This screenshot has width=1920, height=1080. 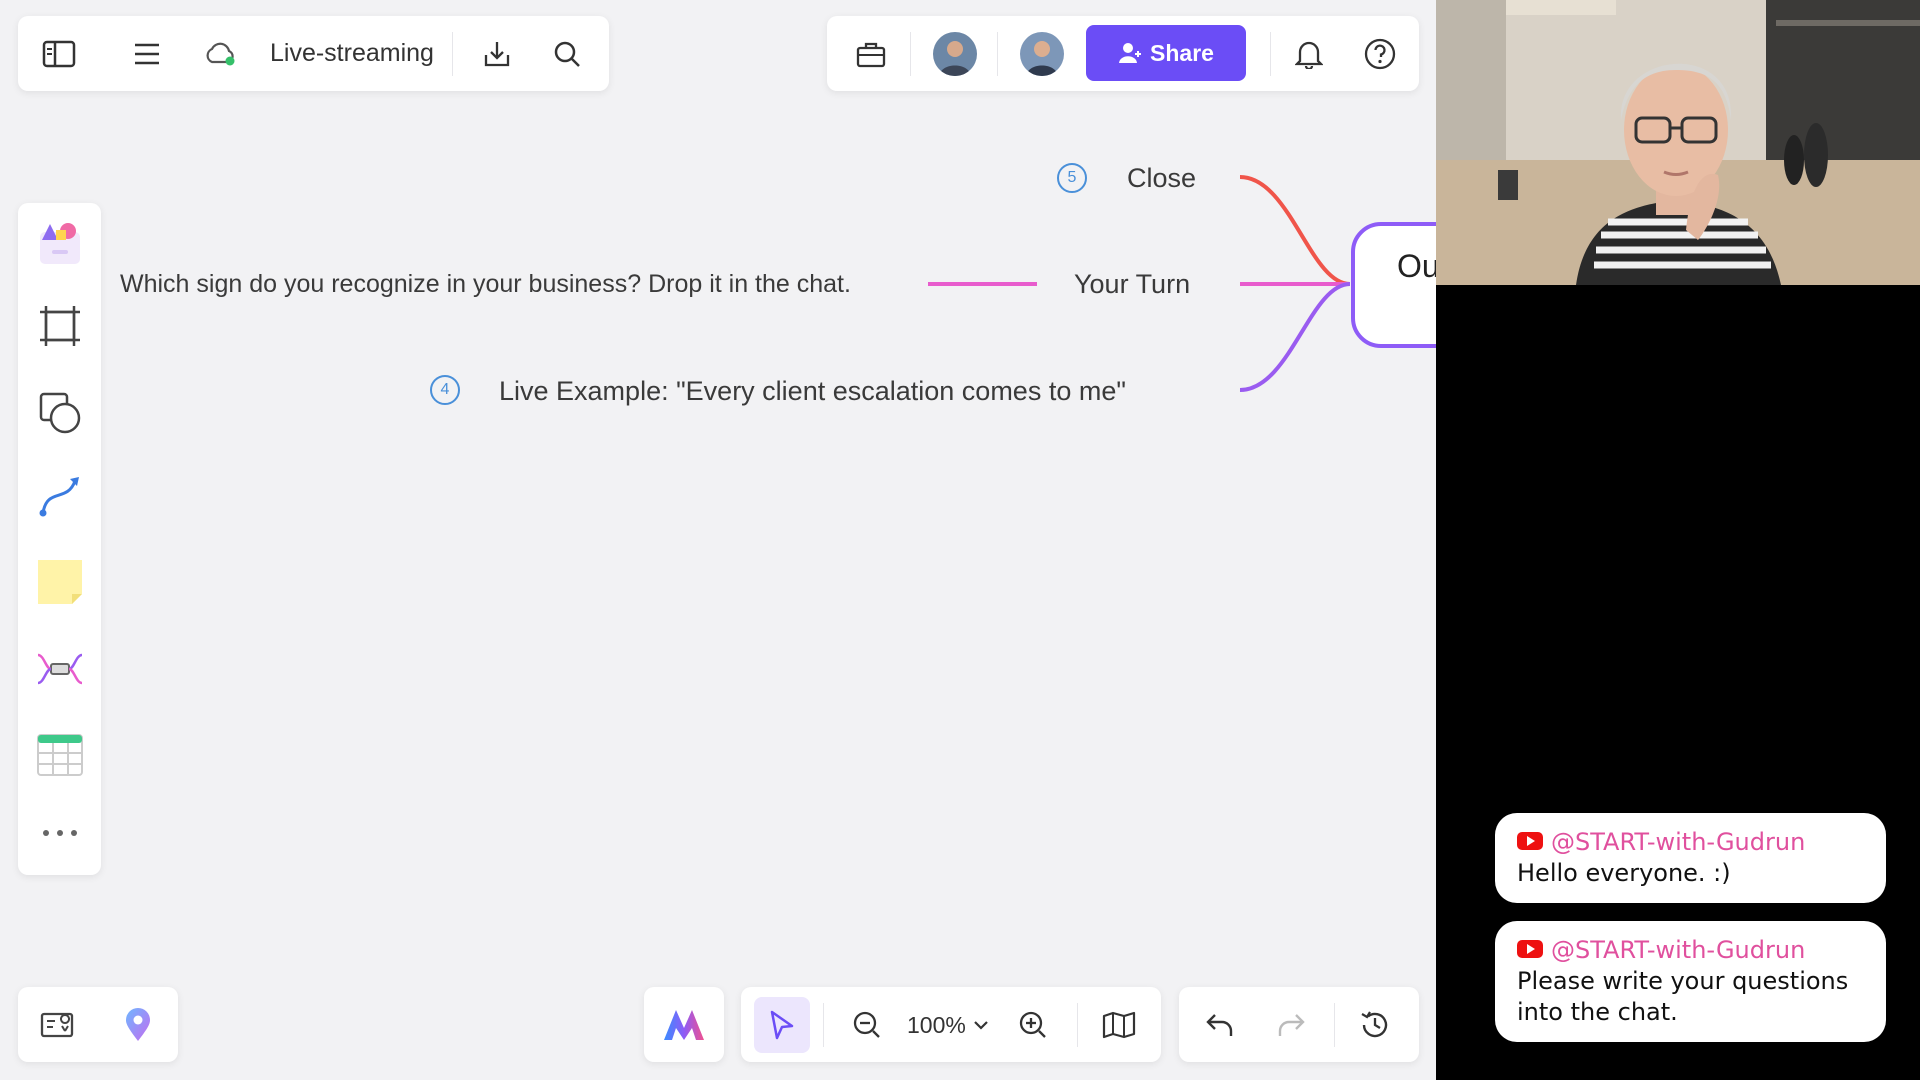 I want to click on download-icon, so click(x=497, y=54).